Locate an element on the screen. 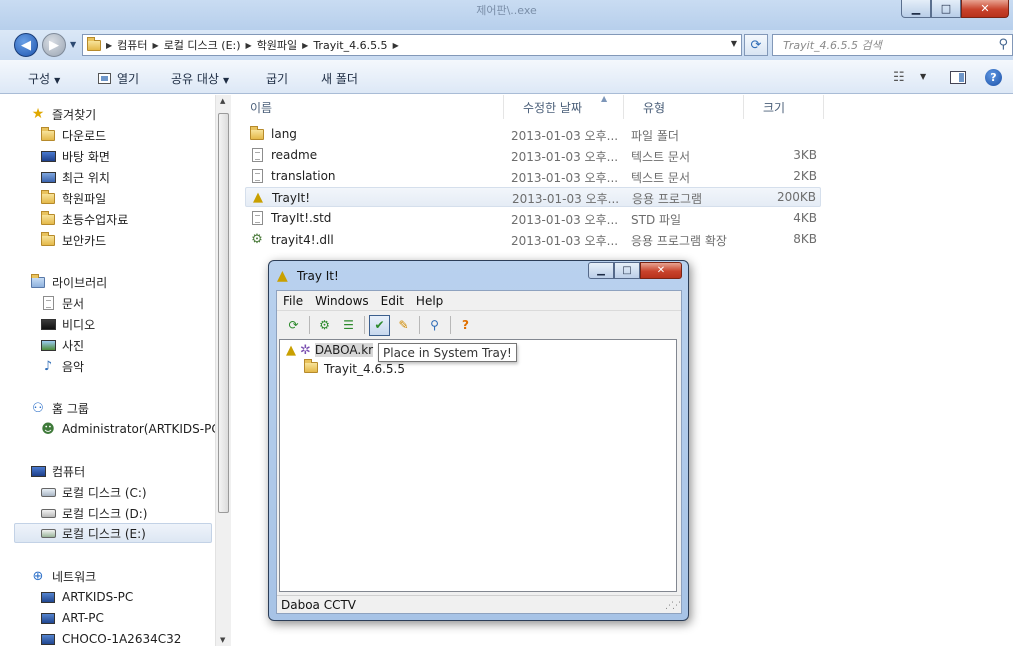 This screenshot has width=1013, height=649. recent-pages-dropdown: ▼ is located at coordinates (73, 44).